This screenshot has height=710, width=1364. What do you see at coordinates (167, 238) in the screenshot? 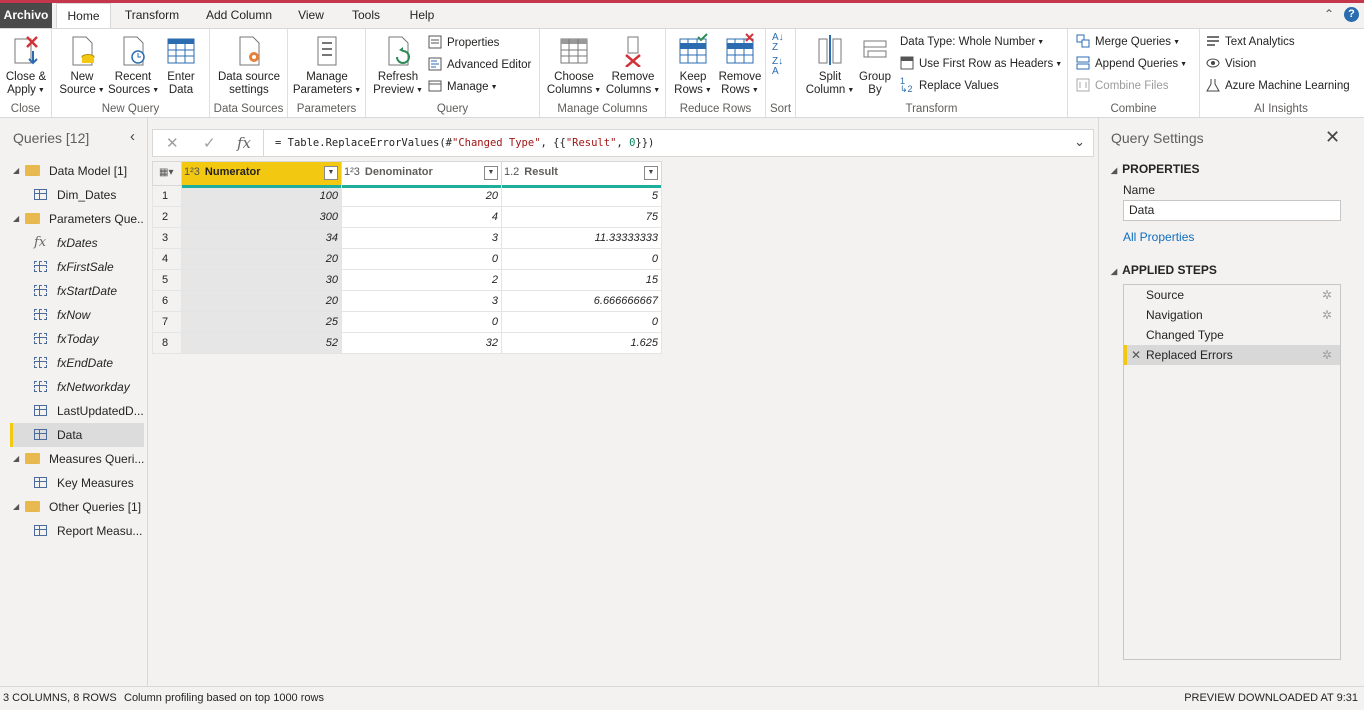
I see `row-number: 3` at bounding box center [167, 238].